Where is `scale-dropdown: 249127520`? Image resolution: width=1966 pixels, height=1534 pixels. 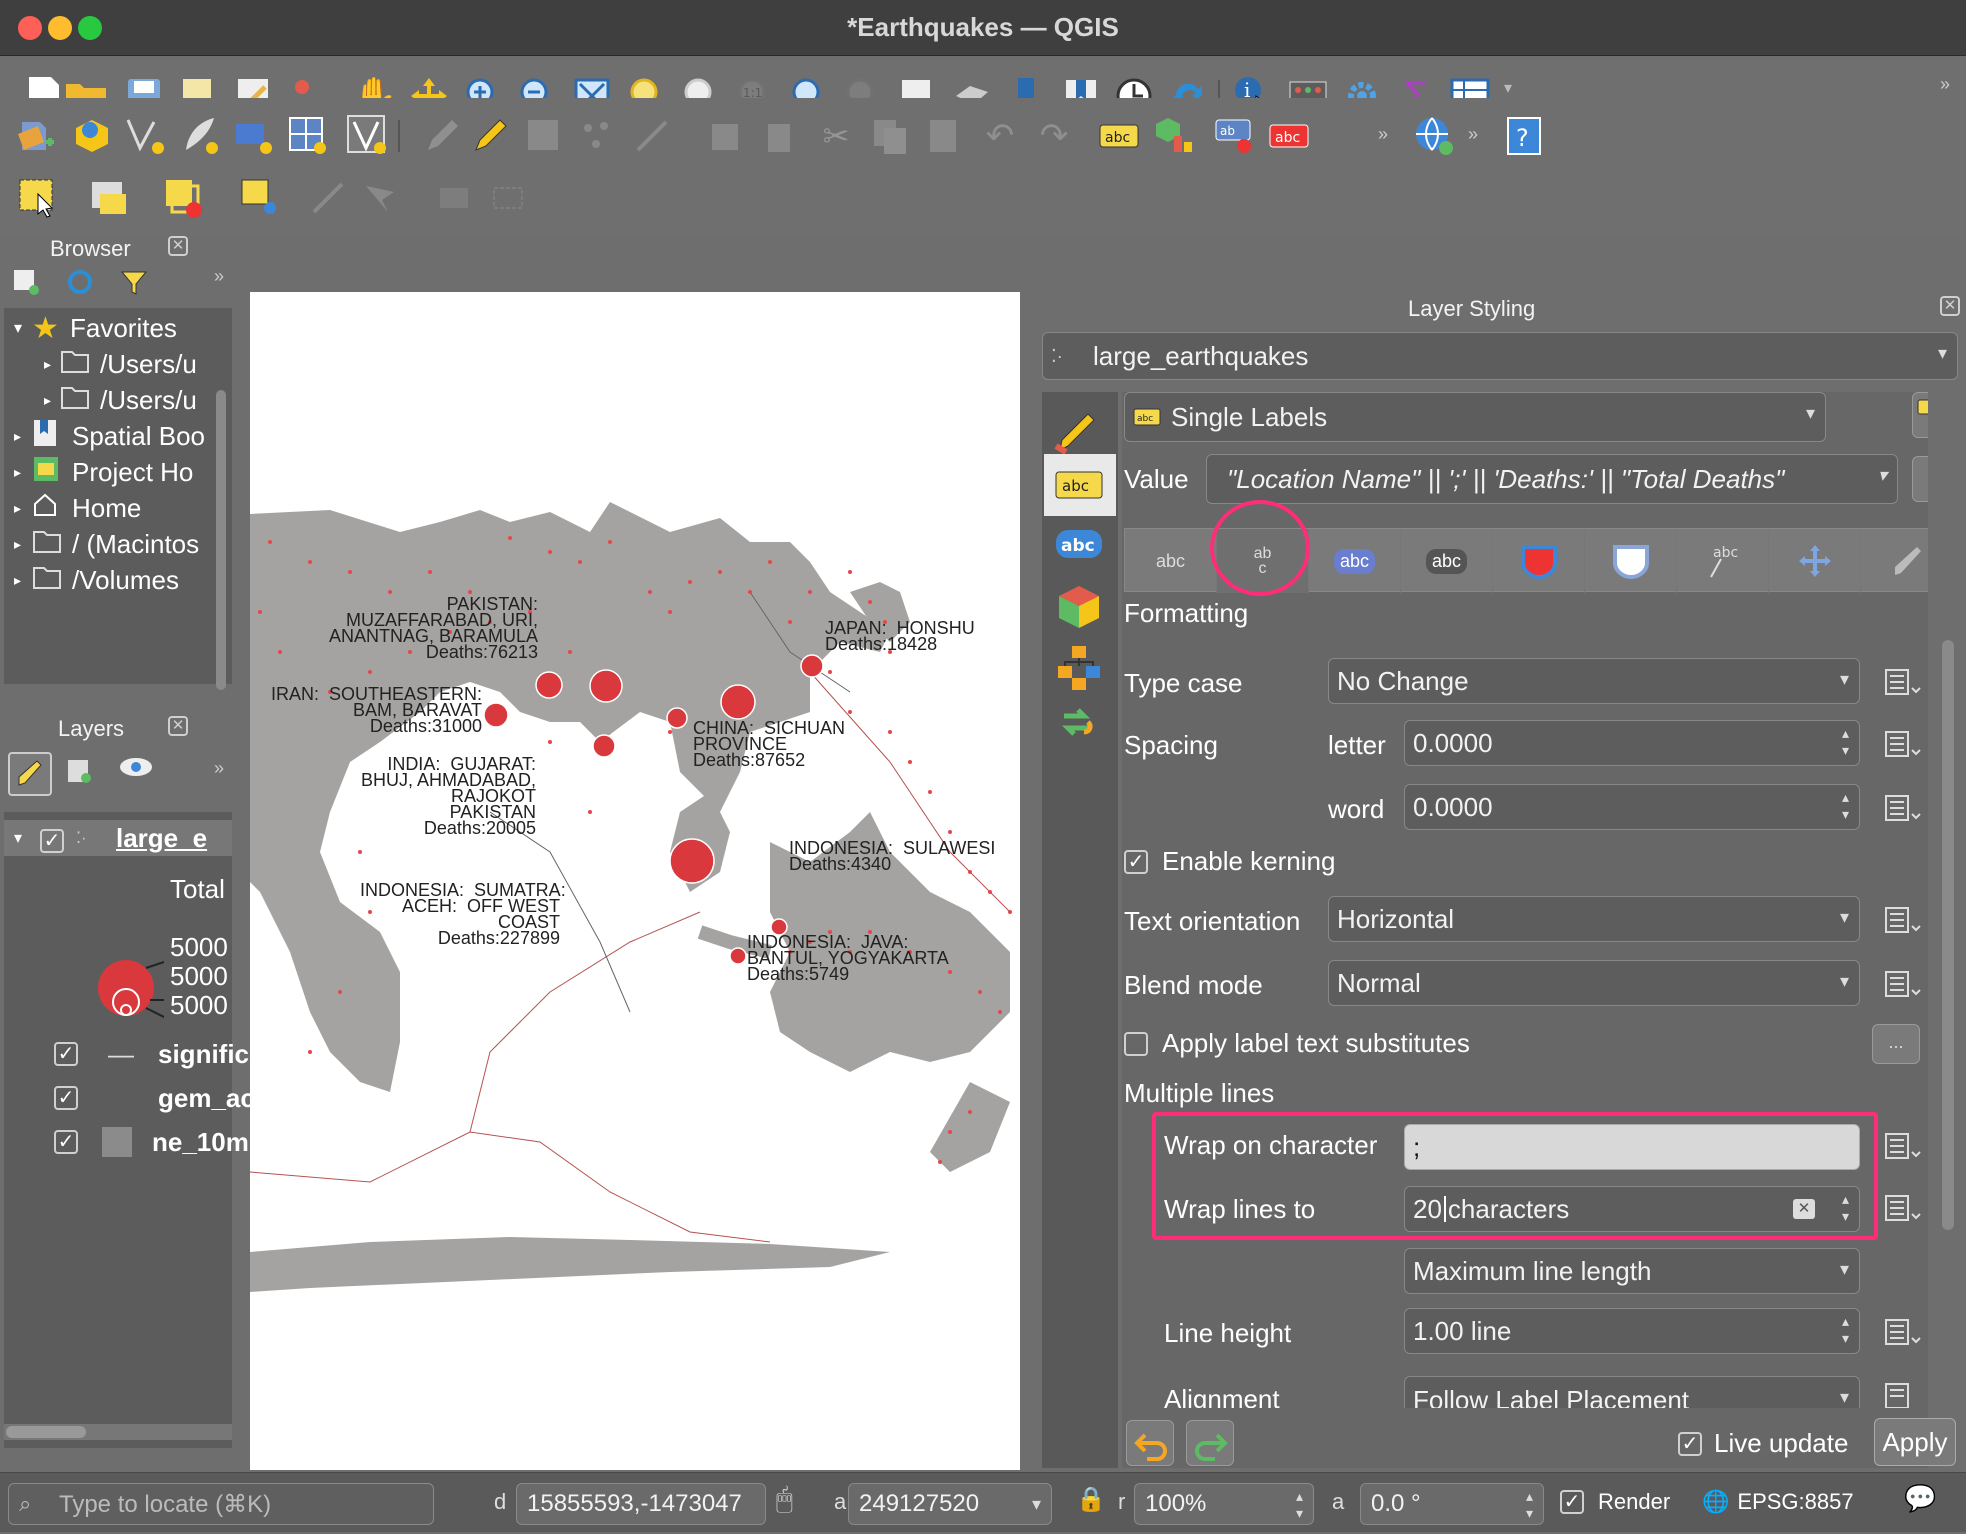
scale-dropdown: 249127520 is located at coordinates (950, 1504).